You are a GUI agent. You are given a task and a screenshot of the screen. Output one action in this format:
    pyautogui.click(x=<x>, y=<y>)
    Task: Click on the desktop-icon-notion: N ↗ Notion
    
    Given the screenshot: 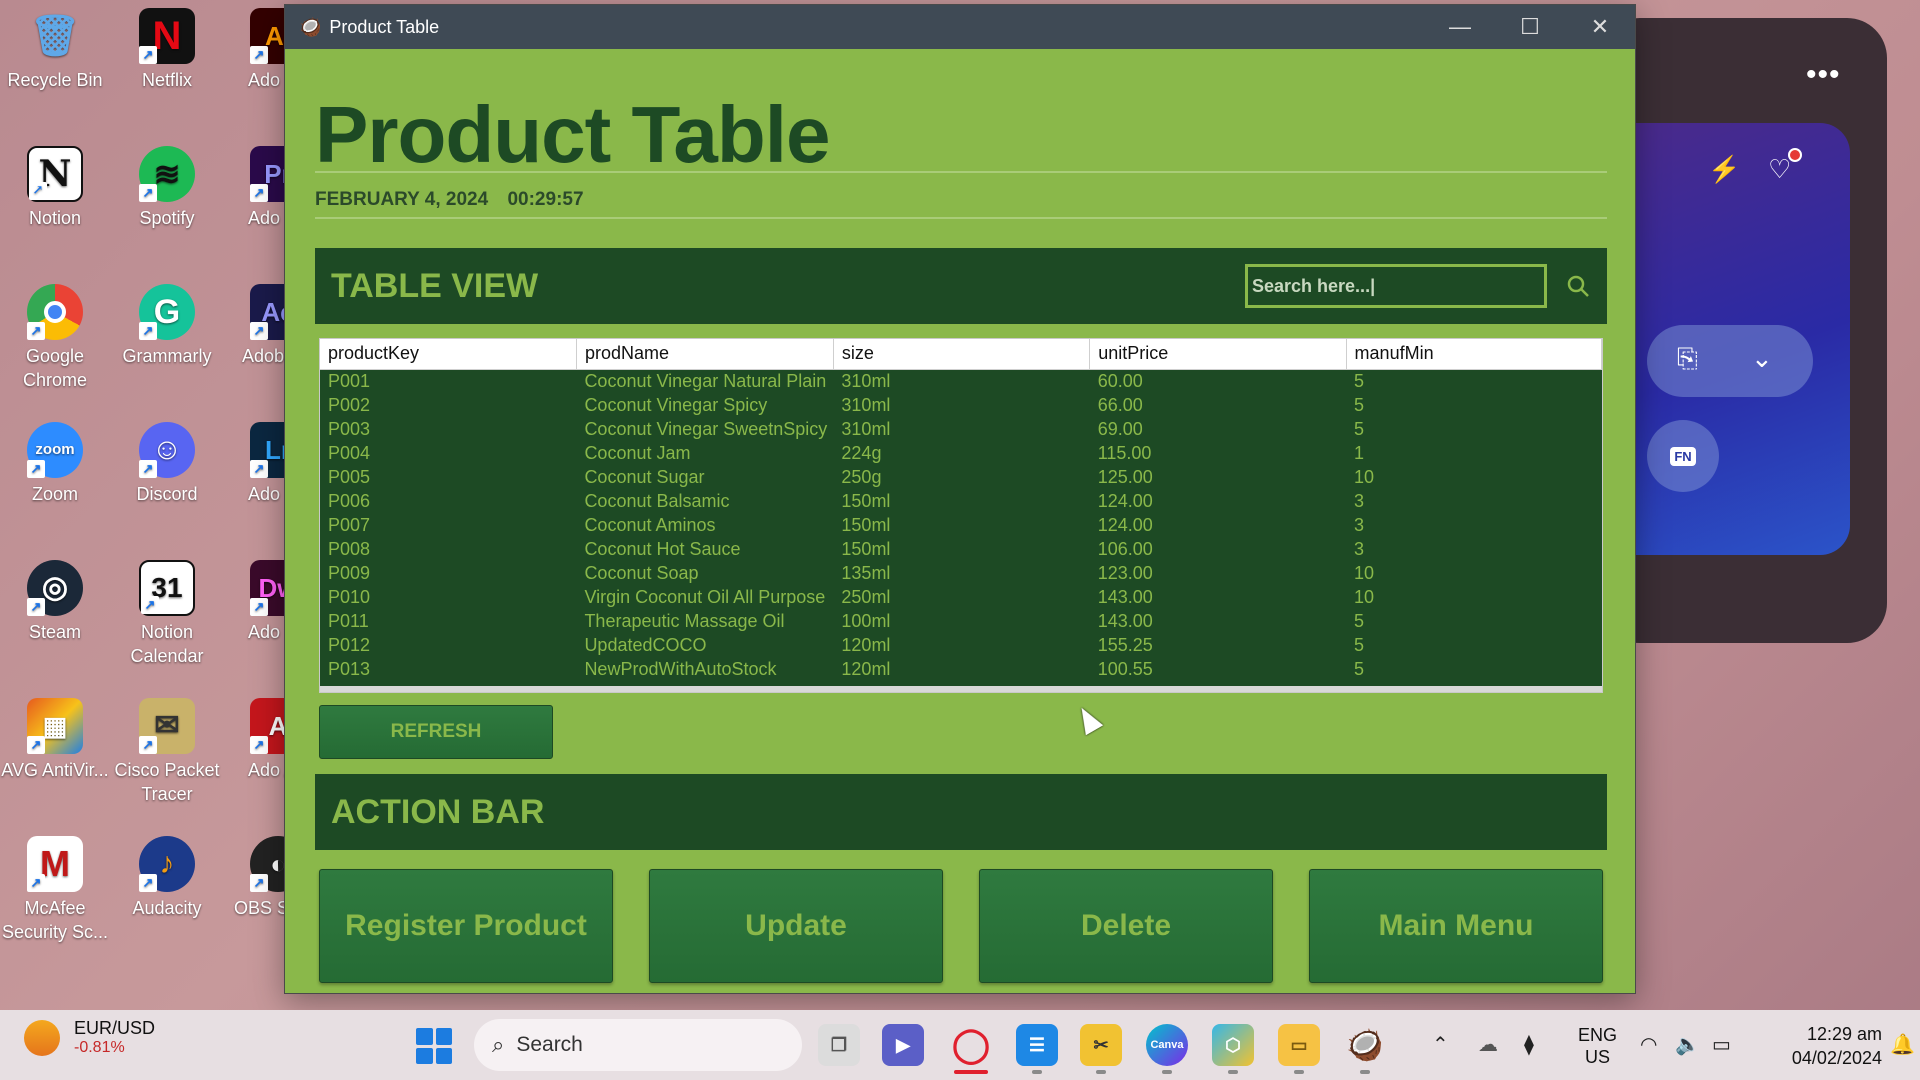 What is the action you would take?
    pyautogui.click(x=55, y=185)
    